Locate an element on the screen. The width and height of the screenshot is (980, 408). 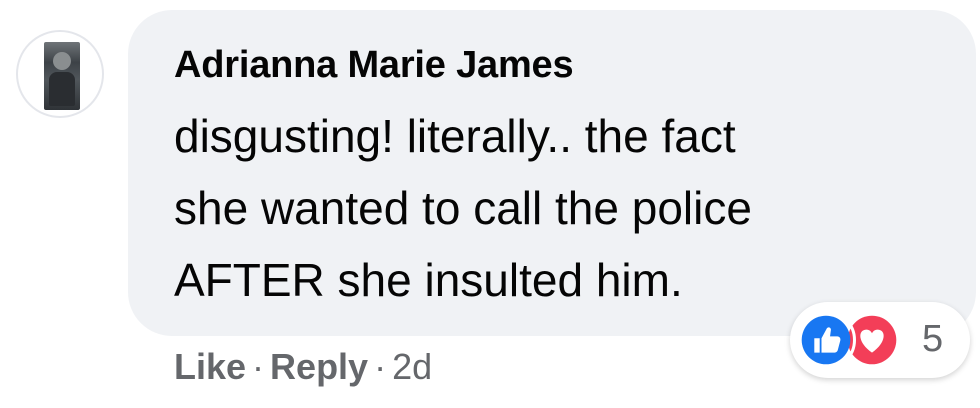
comment-text-line: she wanted to call the police is located at coordinates (463, 208).